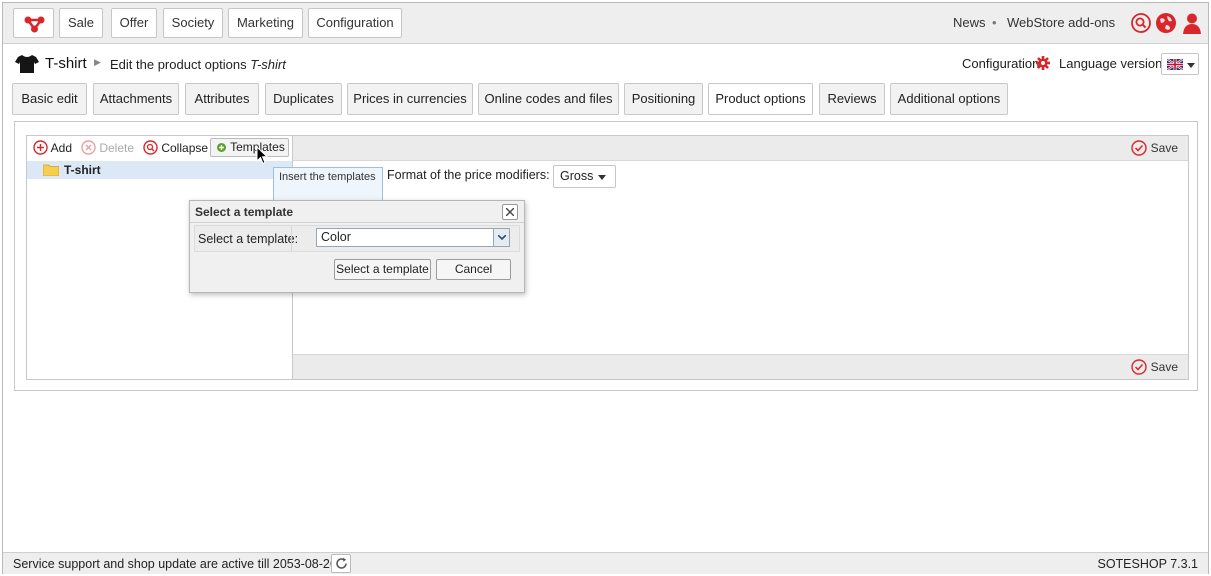 This screenshot has height=576, width=1211. I want to click on tree-toolbar: Add Delete Collapse Templates, so click(159, 147).